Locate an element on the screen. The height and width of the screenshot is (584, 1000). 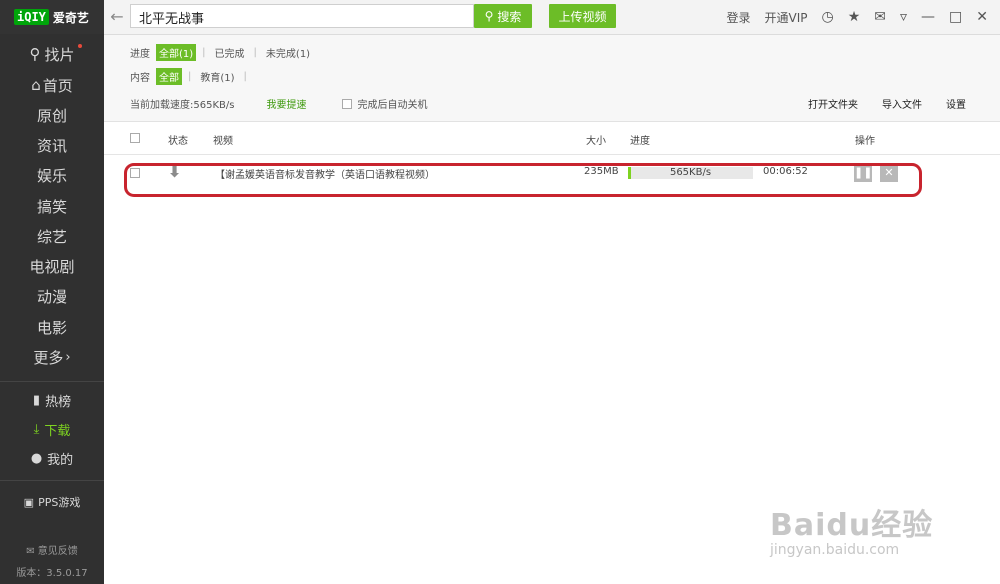
watermark-url: jingyan.baidu.com is located at coordinates (835, 550).